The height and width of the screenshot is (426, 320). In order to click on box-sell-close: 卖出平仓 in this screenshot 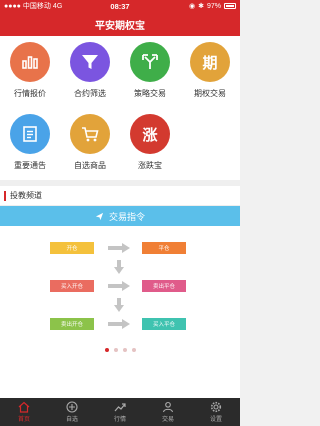, I will do `click(164, 286)`.